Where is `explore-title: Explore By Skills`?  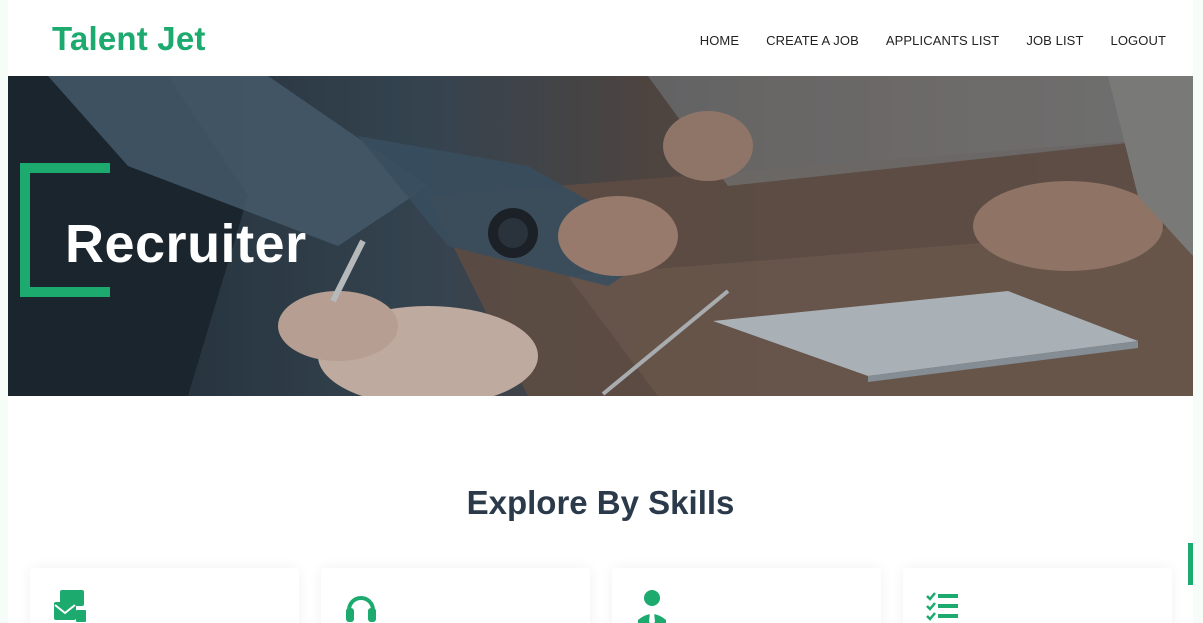 explore-title: Explore By Skills is located at coordinates (600, 502).